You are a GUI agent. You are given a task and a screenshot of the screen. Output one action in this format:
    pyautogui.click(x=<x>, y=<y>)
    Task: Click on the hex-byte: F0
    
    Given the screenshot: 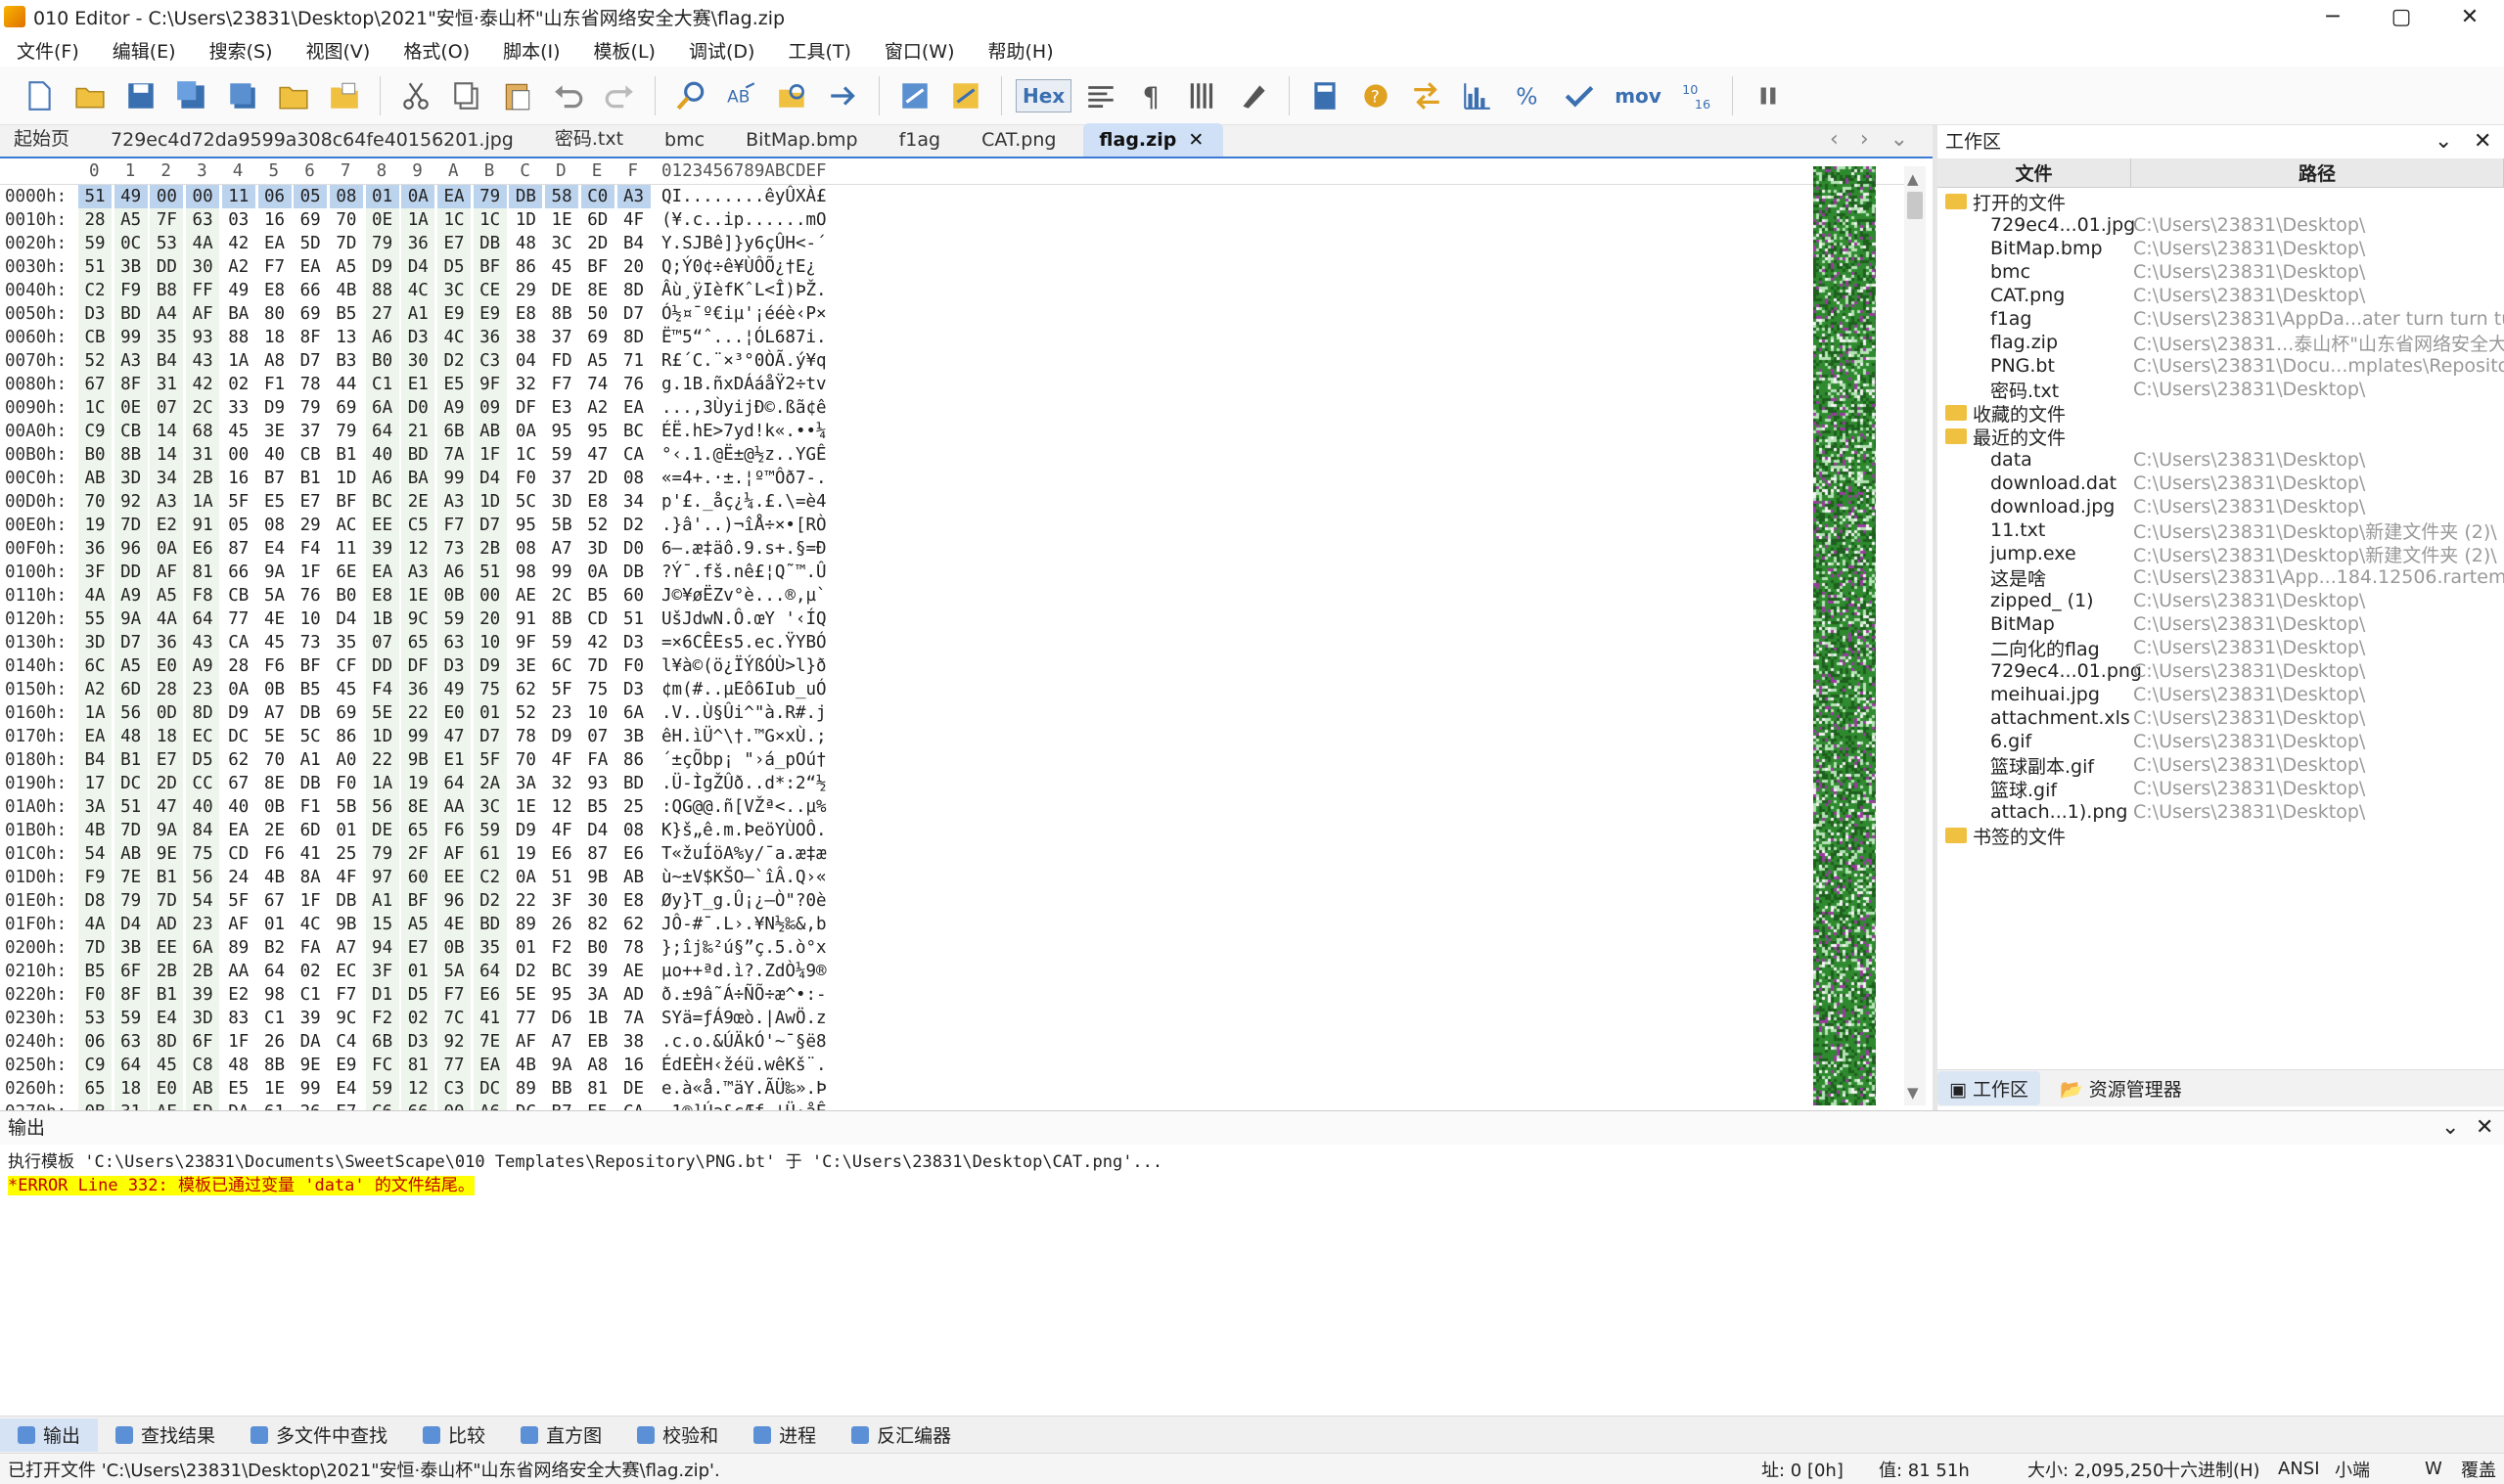 What is the action you would take?
    pyautogui.click(x=95, y=995)
    